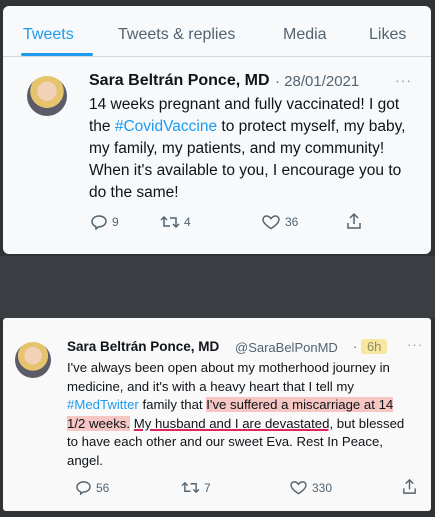  What do you see at coordinates (115, 222) in the screenshot?
I see `reply-count: 9` at bounding box center [115, 222].